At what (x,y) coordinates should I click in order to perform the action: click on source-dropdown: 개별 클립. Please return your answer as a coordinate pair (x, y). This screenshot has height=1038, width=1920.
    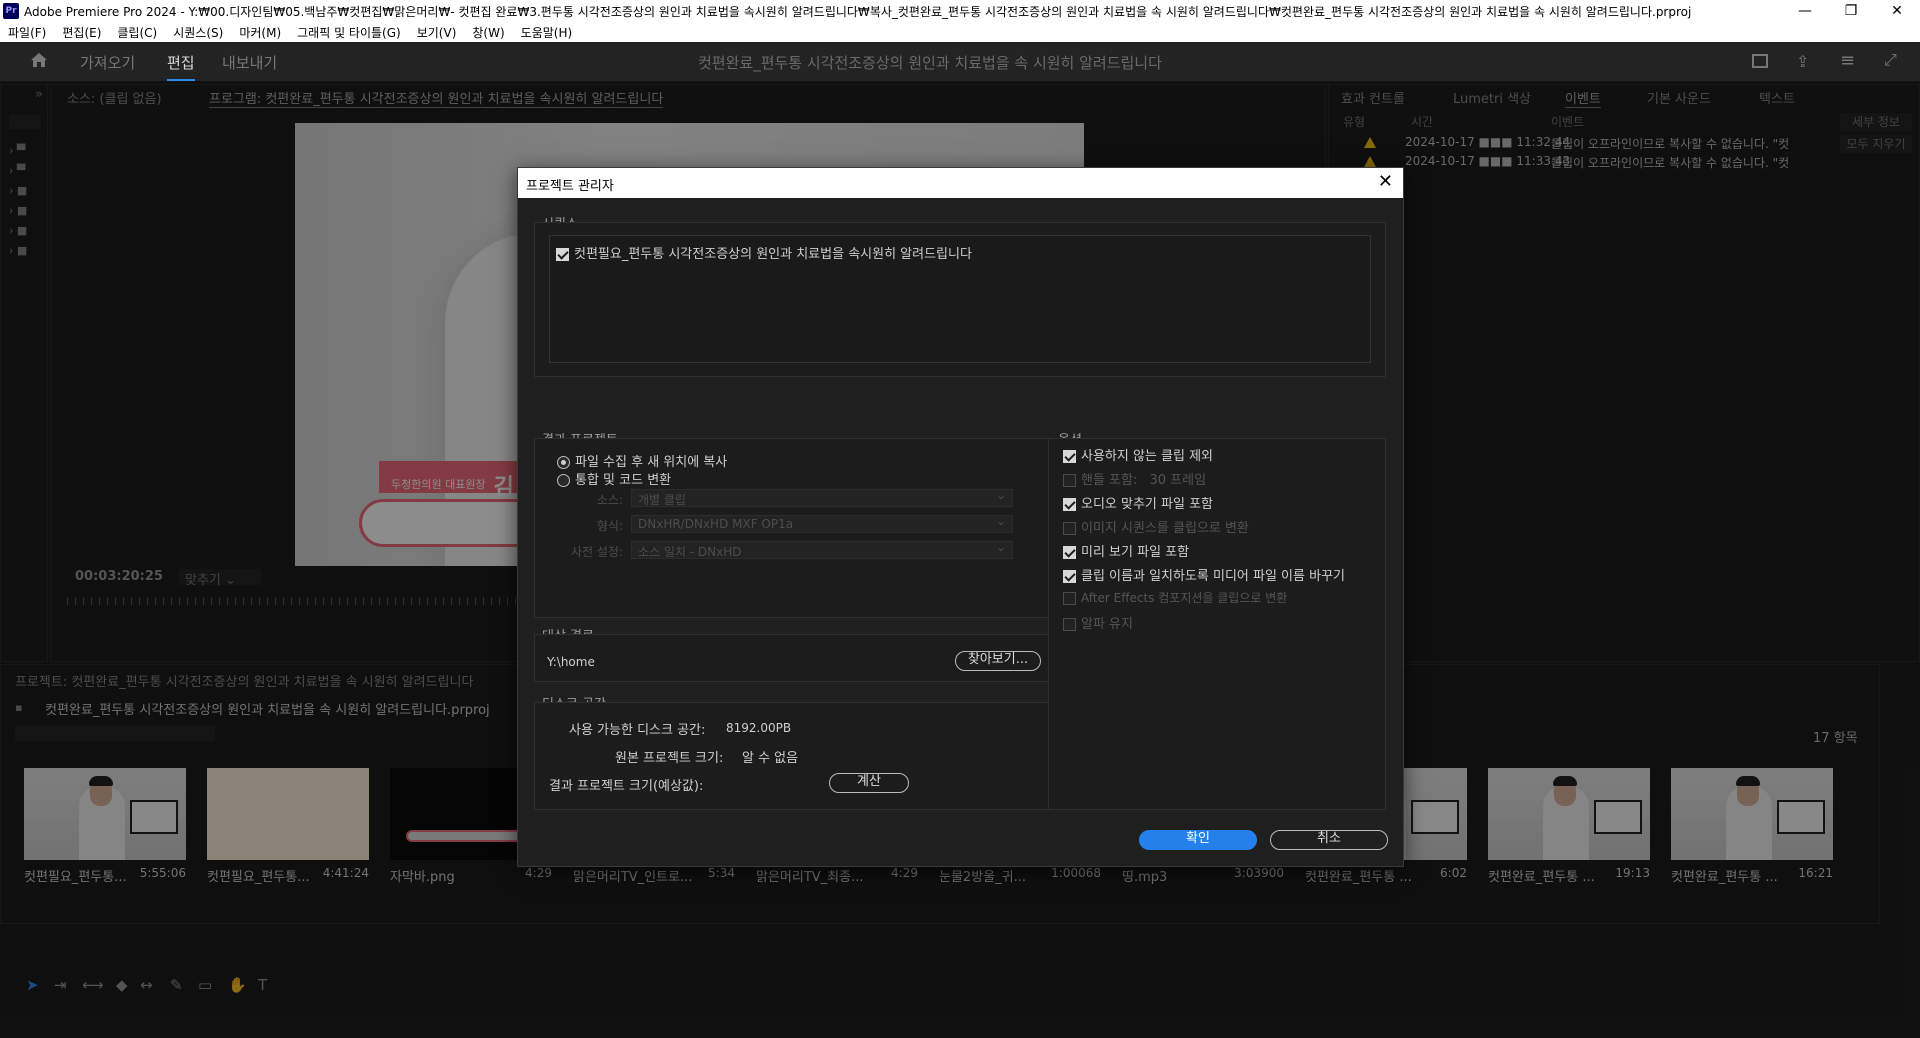
    Looking at the image, I should click on (822, 497).